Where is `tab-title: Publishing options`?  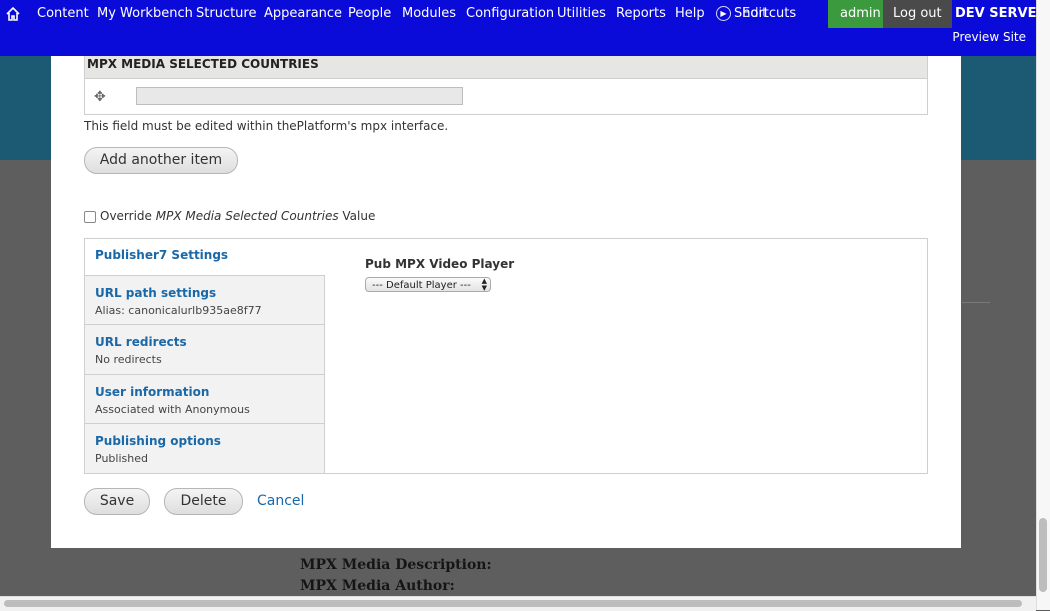
tab-title: Publishing options is located at coordinates (158, 441).